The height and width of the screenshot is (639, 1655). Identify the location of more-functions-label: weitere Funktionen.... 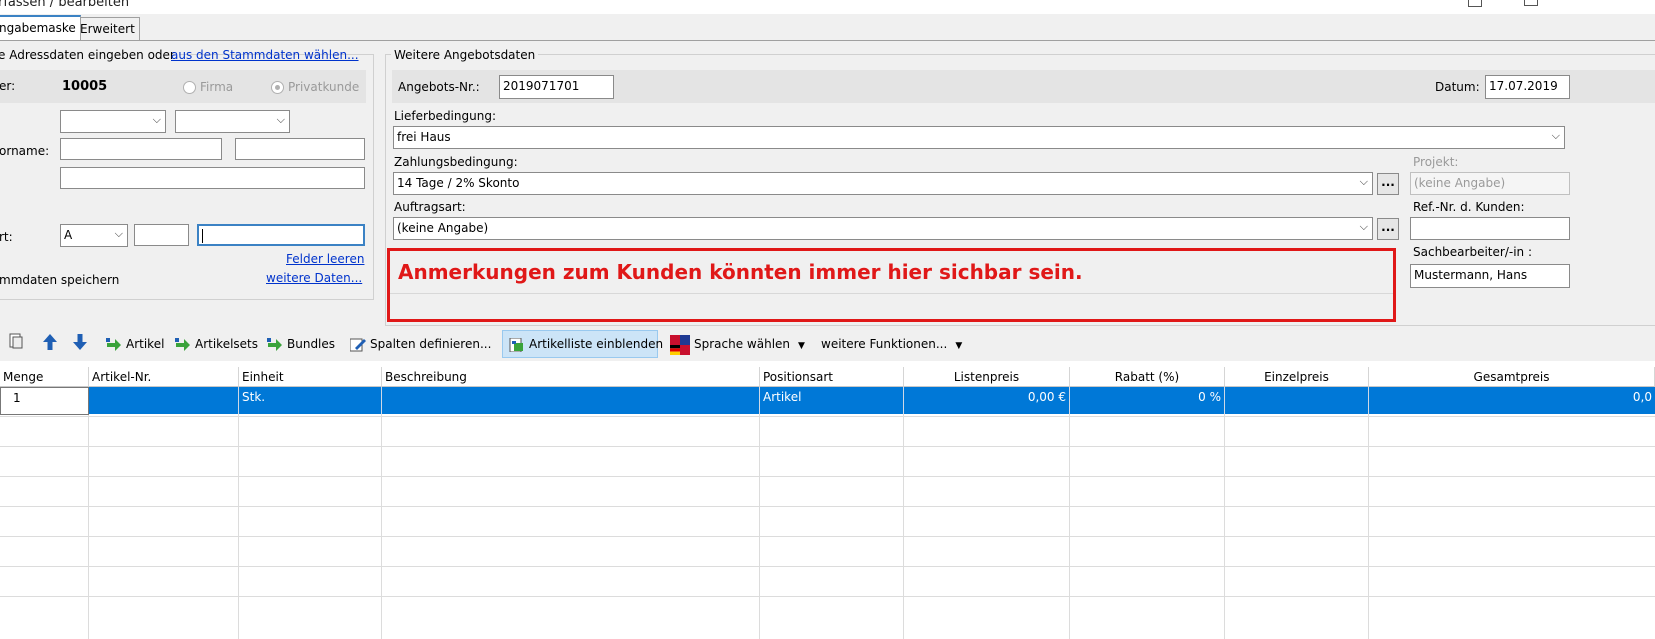
(884, 344).